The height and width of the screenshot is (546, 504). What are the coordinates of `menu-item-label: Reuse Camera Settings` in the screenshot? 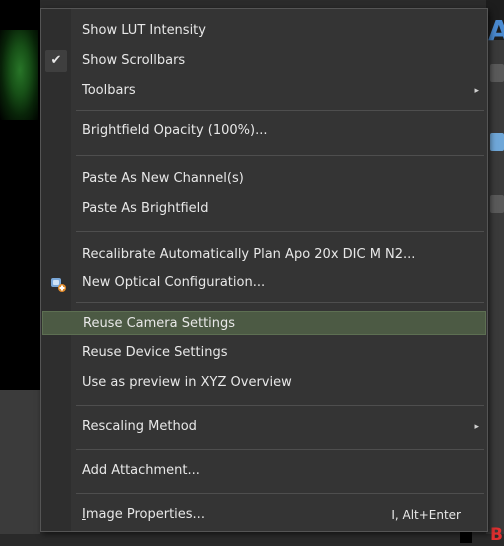 It's located at (159, 323).